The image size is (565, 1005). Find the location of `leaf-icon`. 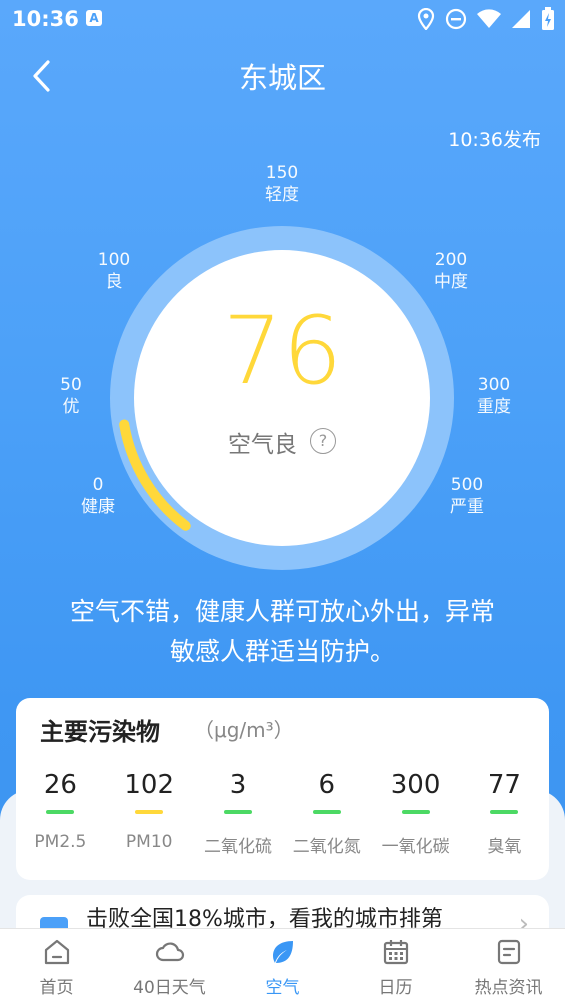

leaf-icon is located at coordinates (282, 952).